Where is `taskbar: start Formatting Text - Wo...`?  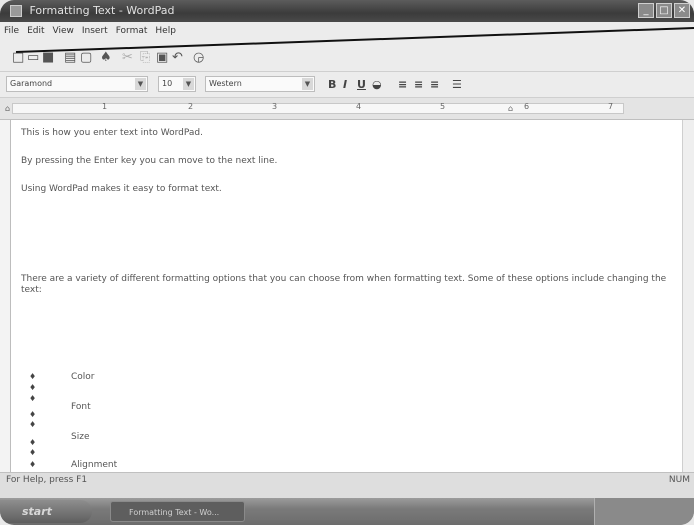 taskbar: start Formatting Text - Wo... is located at coordinates (347, 511).